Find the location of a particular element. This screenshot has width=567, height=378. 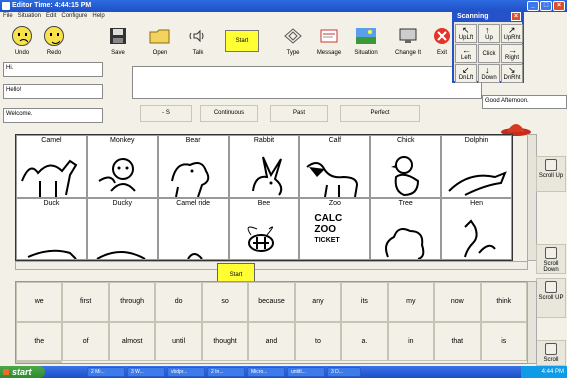

word-button: do is located at coordinates (178, 302).